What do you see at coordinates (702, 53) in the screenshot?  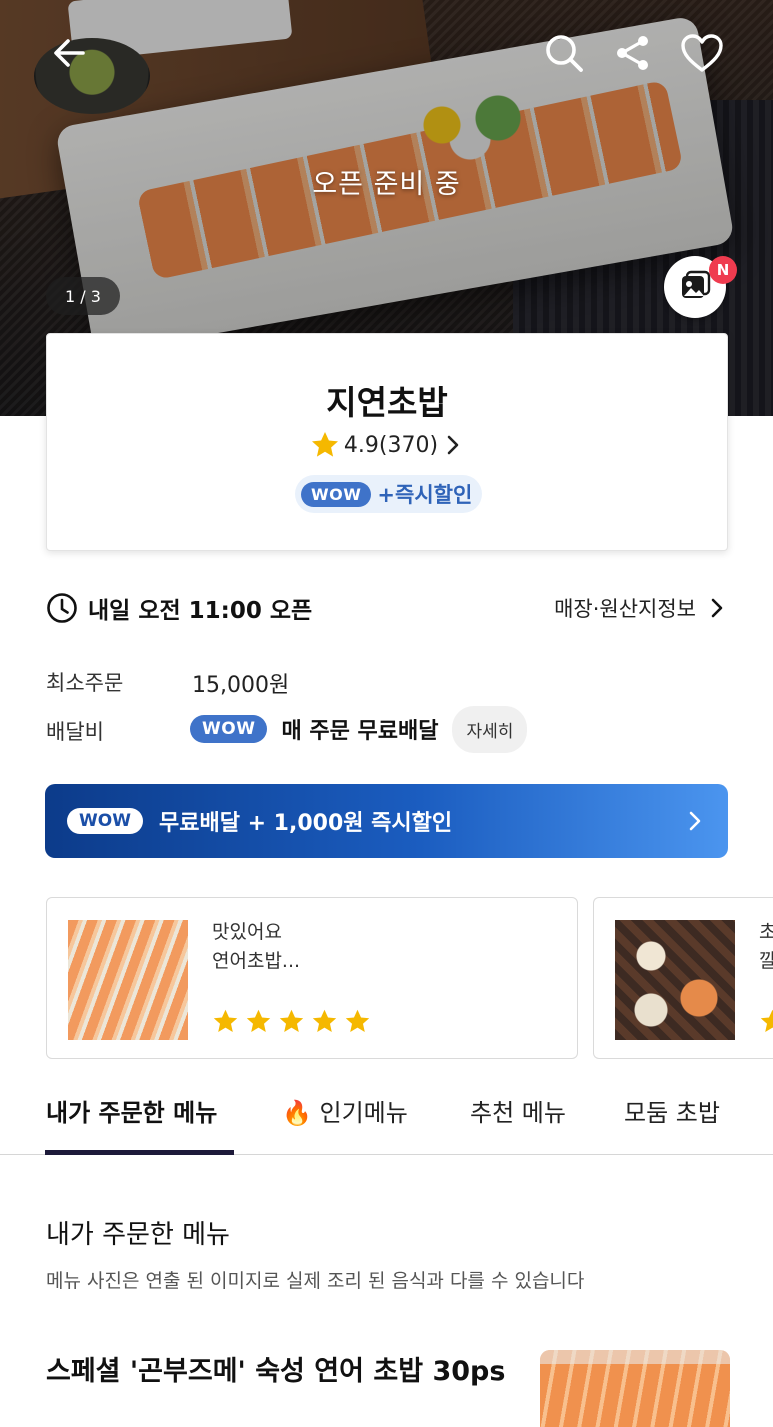 I see `heart-icon` at bounding box center [702, 53].